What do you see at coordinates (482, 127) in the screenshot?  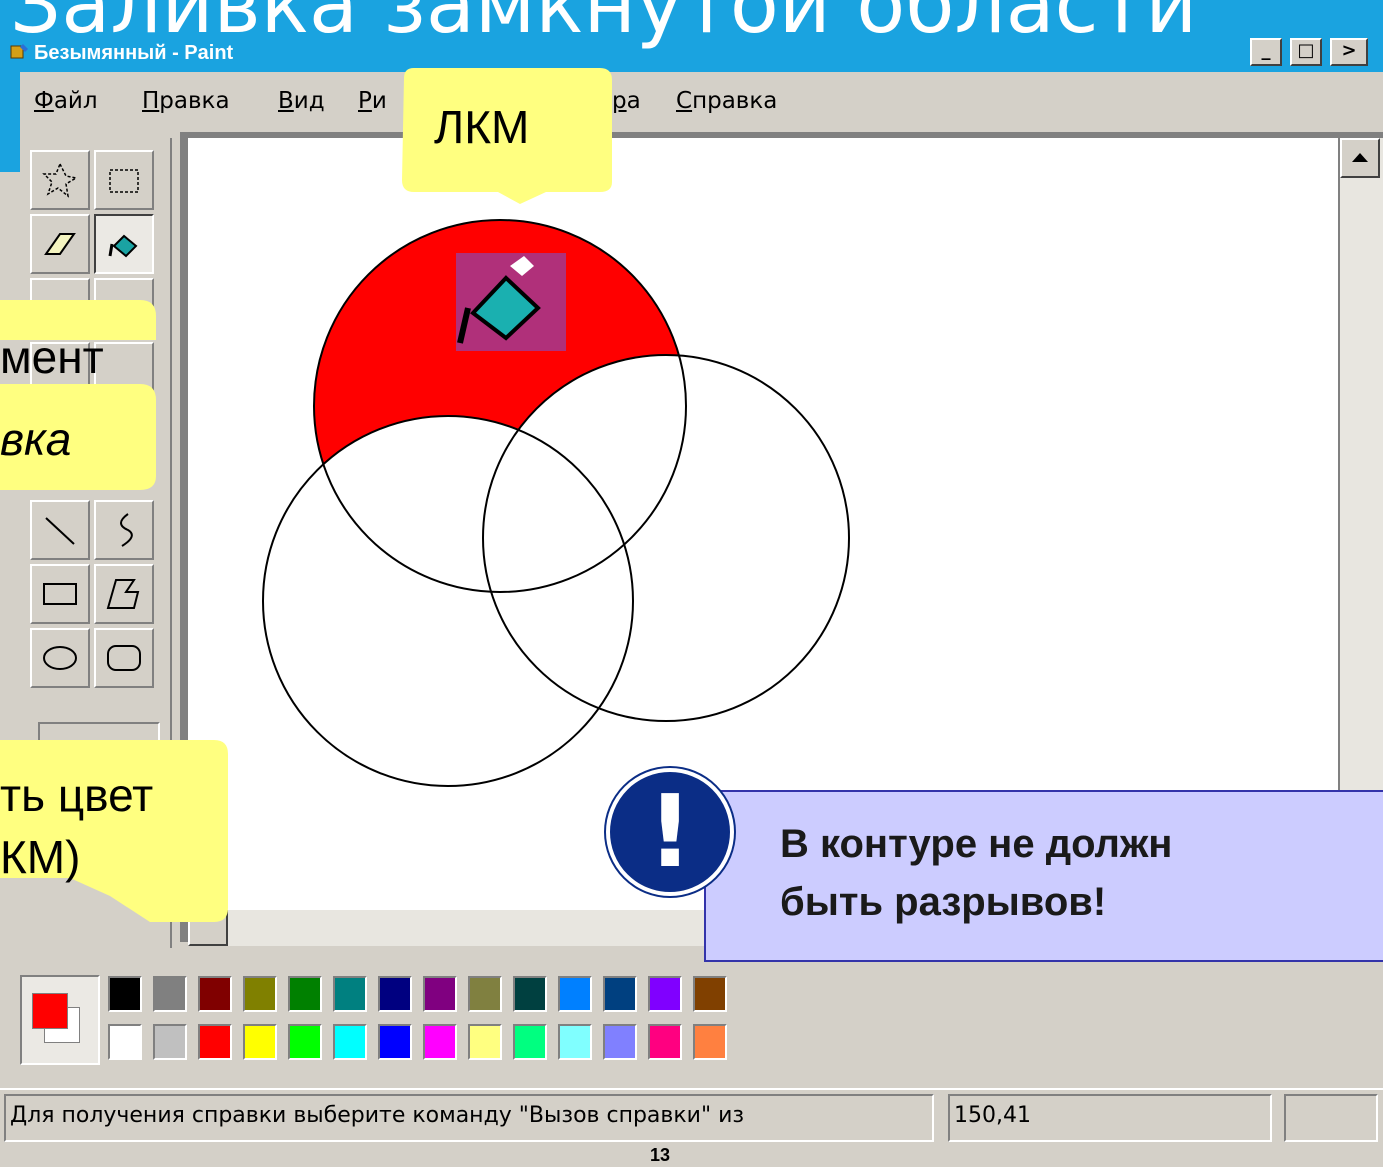 I see `callout-lkm-text: ЛКМ` at bounding box center [482, 127].